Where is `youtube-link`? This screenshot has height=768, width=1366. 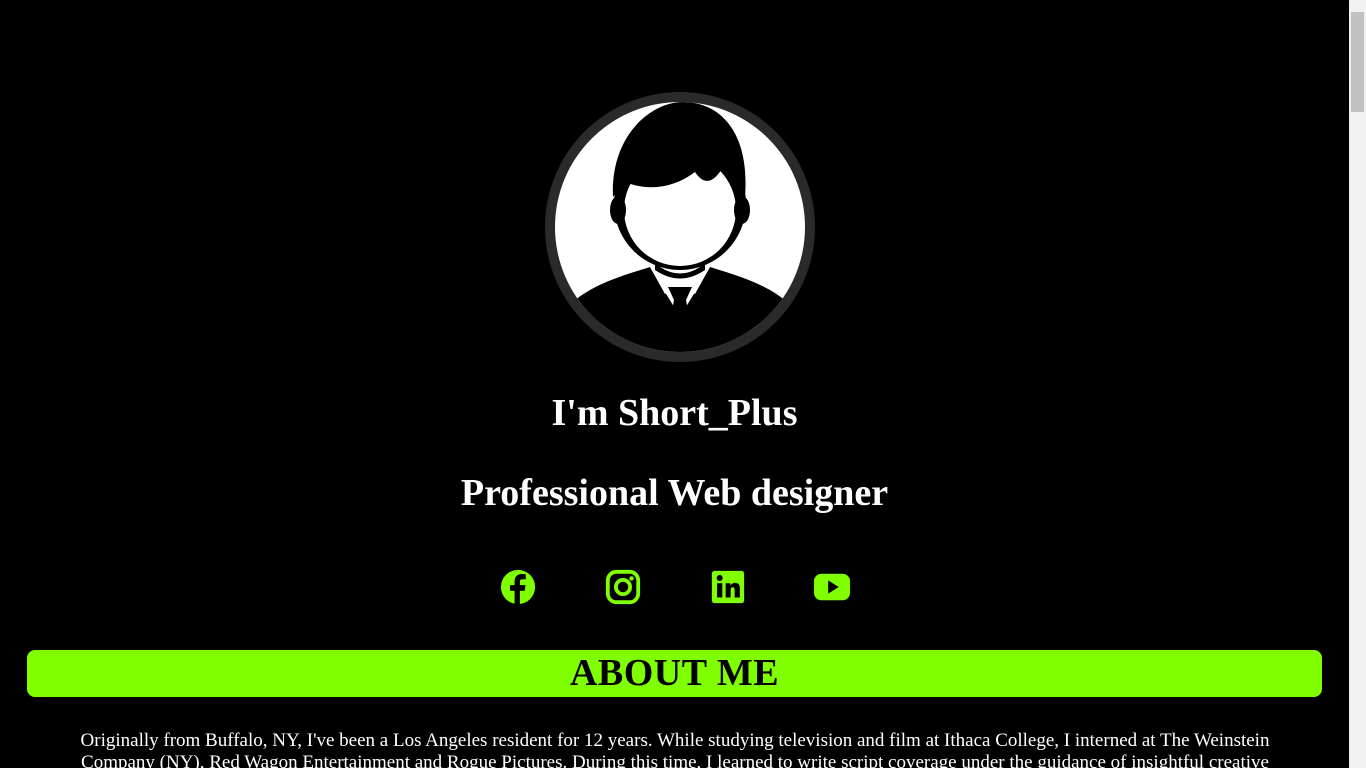 youtube-link is located at coordinates (832, 587).